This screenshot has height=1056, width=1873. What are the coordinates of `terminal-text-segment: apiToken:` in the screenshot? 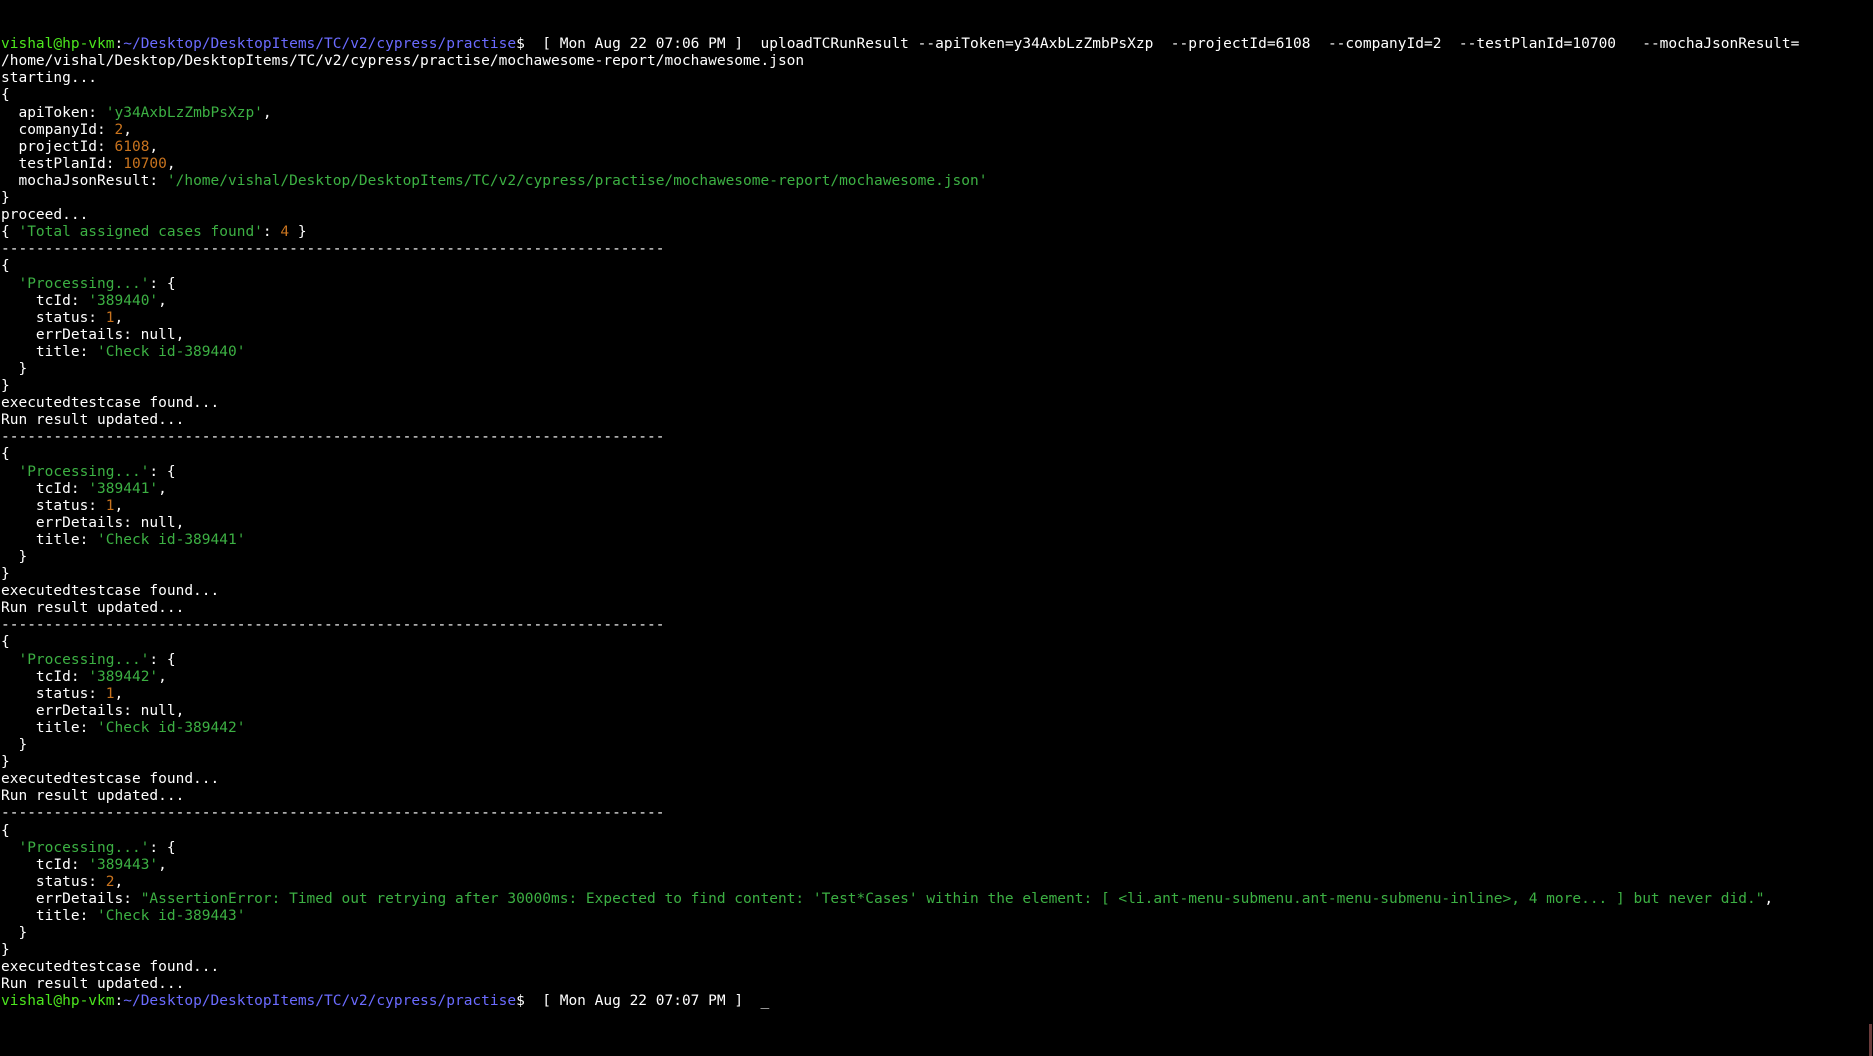 It's located at (53, 112).